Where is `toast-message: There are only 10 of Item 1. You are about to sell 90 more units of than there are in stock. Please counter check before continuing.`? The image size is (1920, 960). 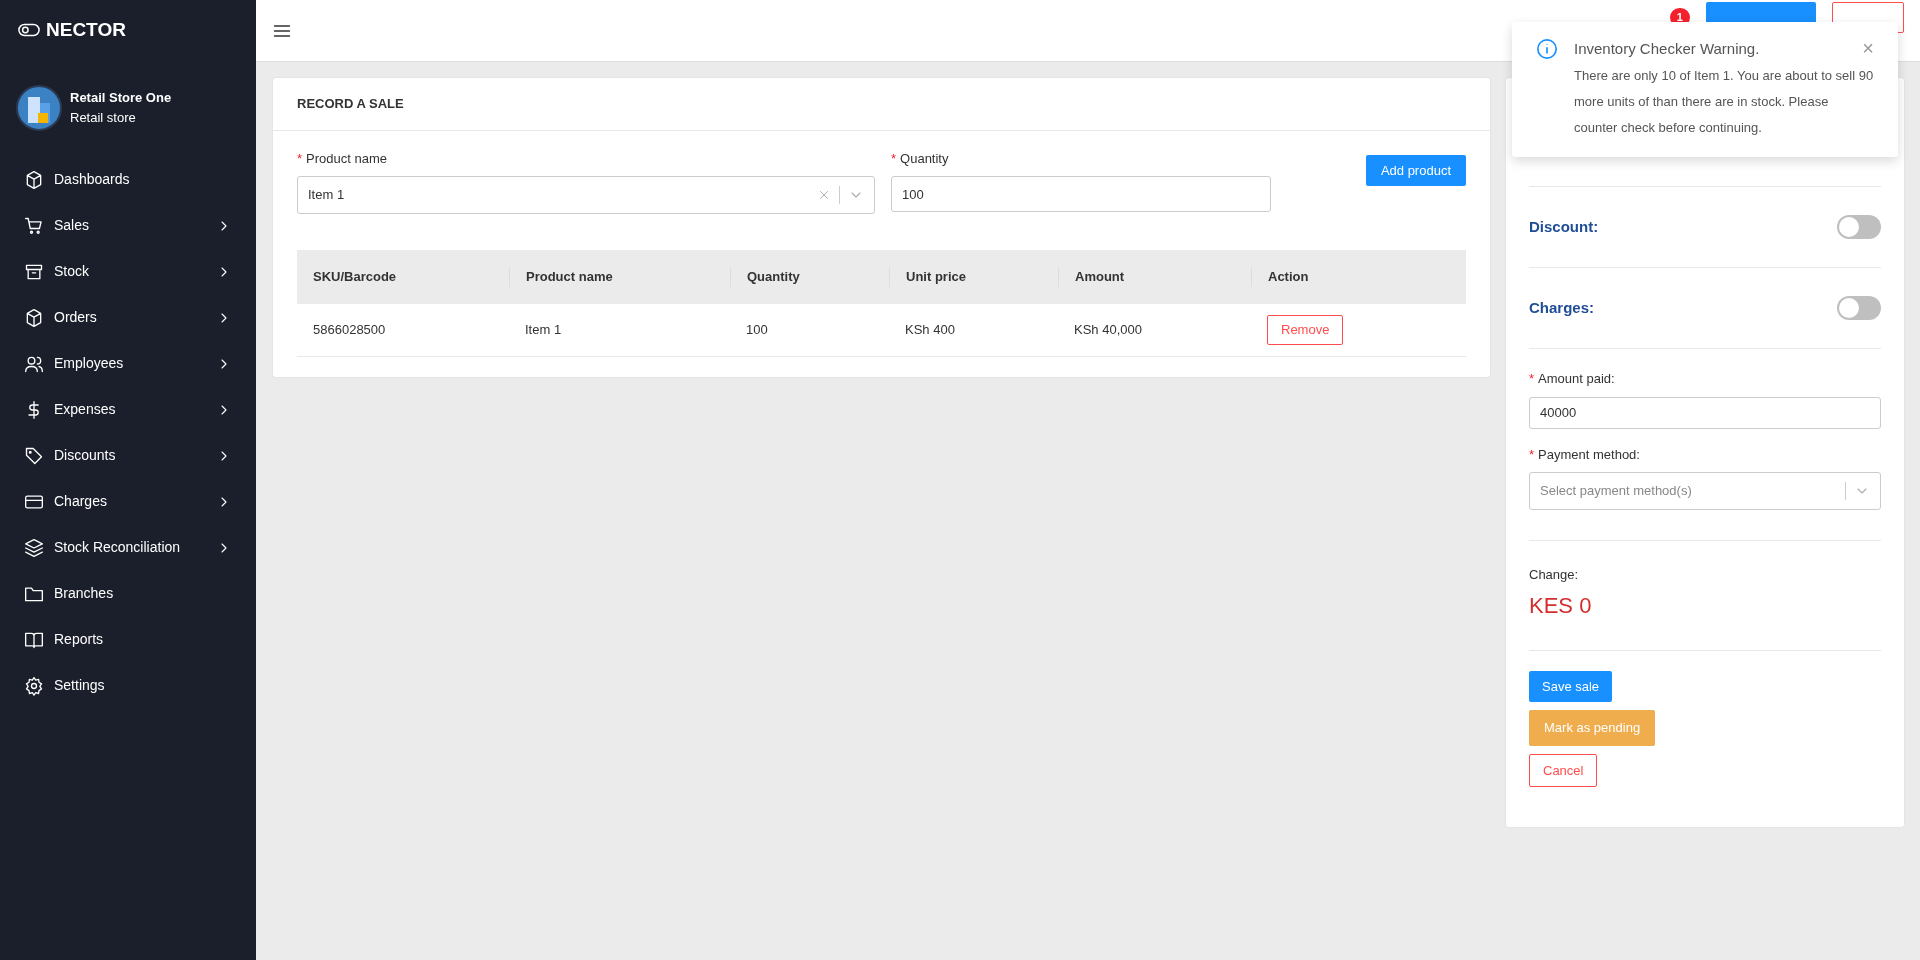 toast-message: There are only 10 of Item 1. You are about to sell 90 more units of than there are in stock. Please counter check before continuing. is located at coordinates (1724, 101).